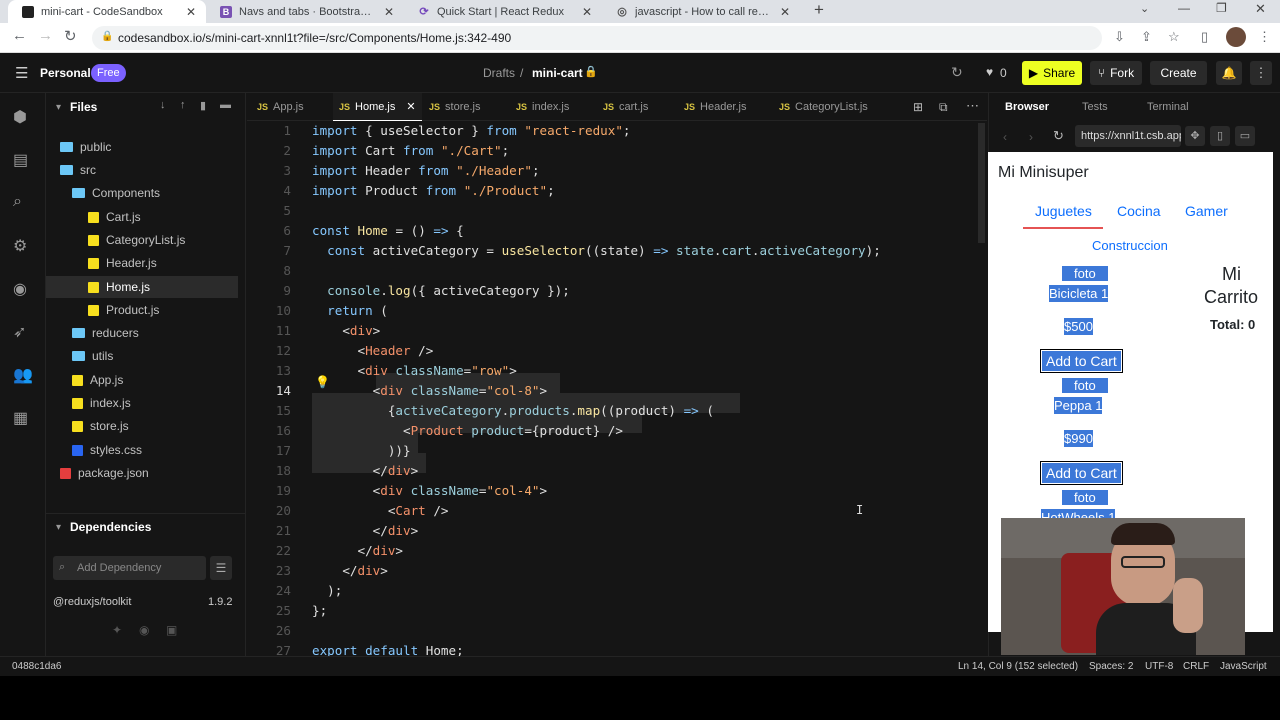 This screenshot has height=720, width=1280. I want to click on tree-item-src: src, so click(78, 170).